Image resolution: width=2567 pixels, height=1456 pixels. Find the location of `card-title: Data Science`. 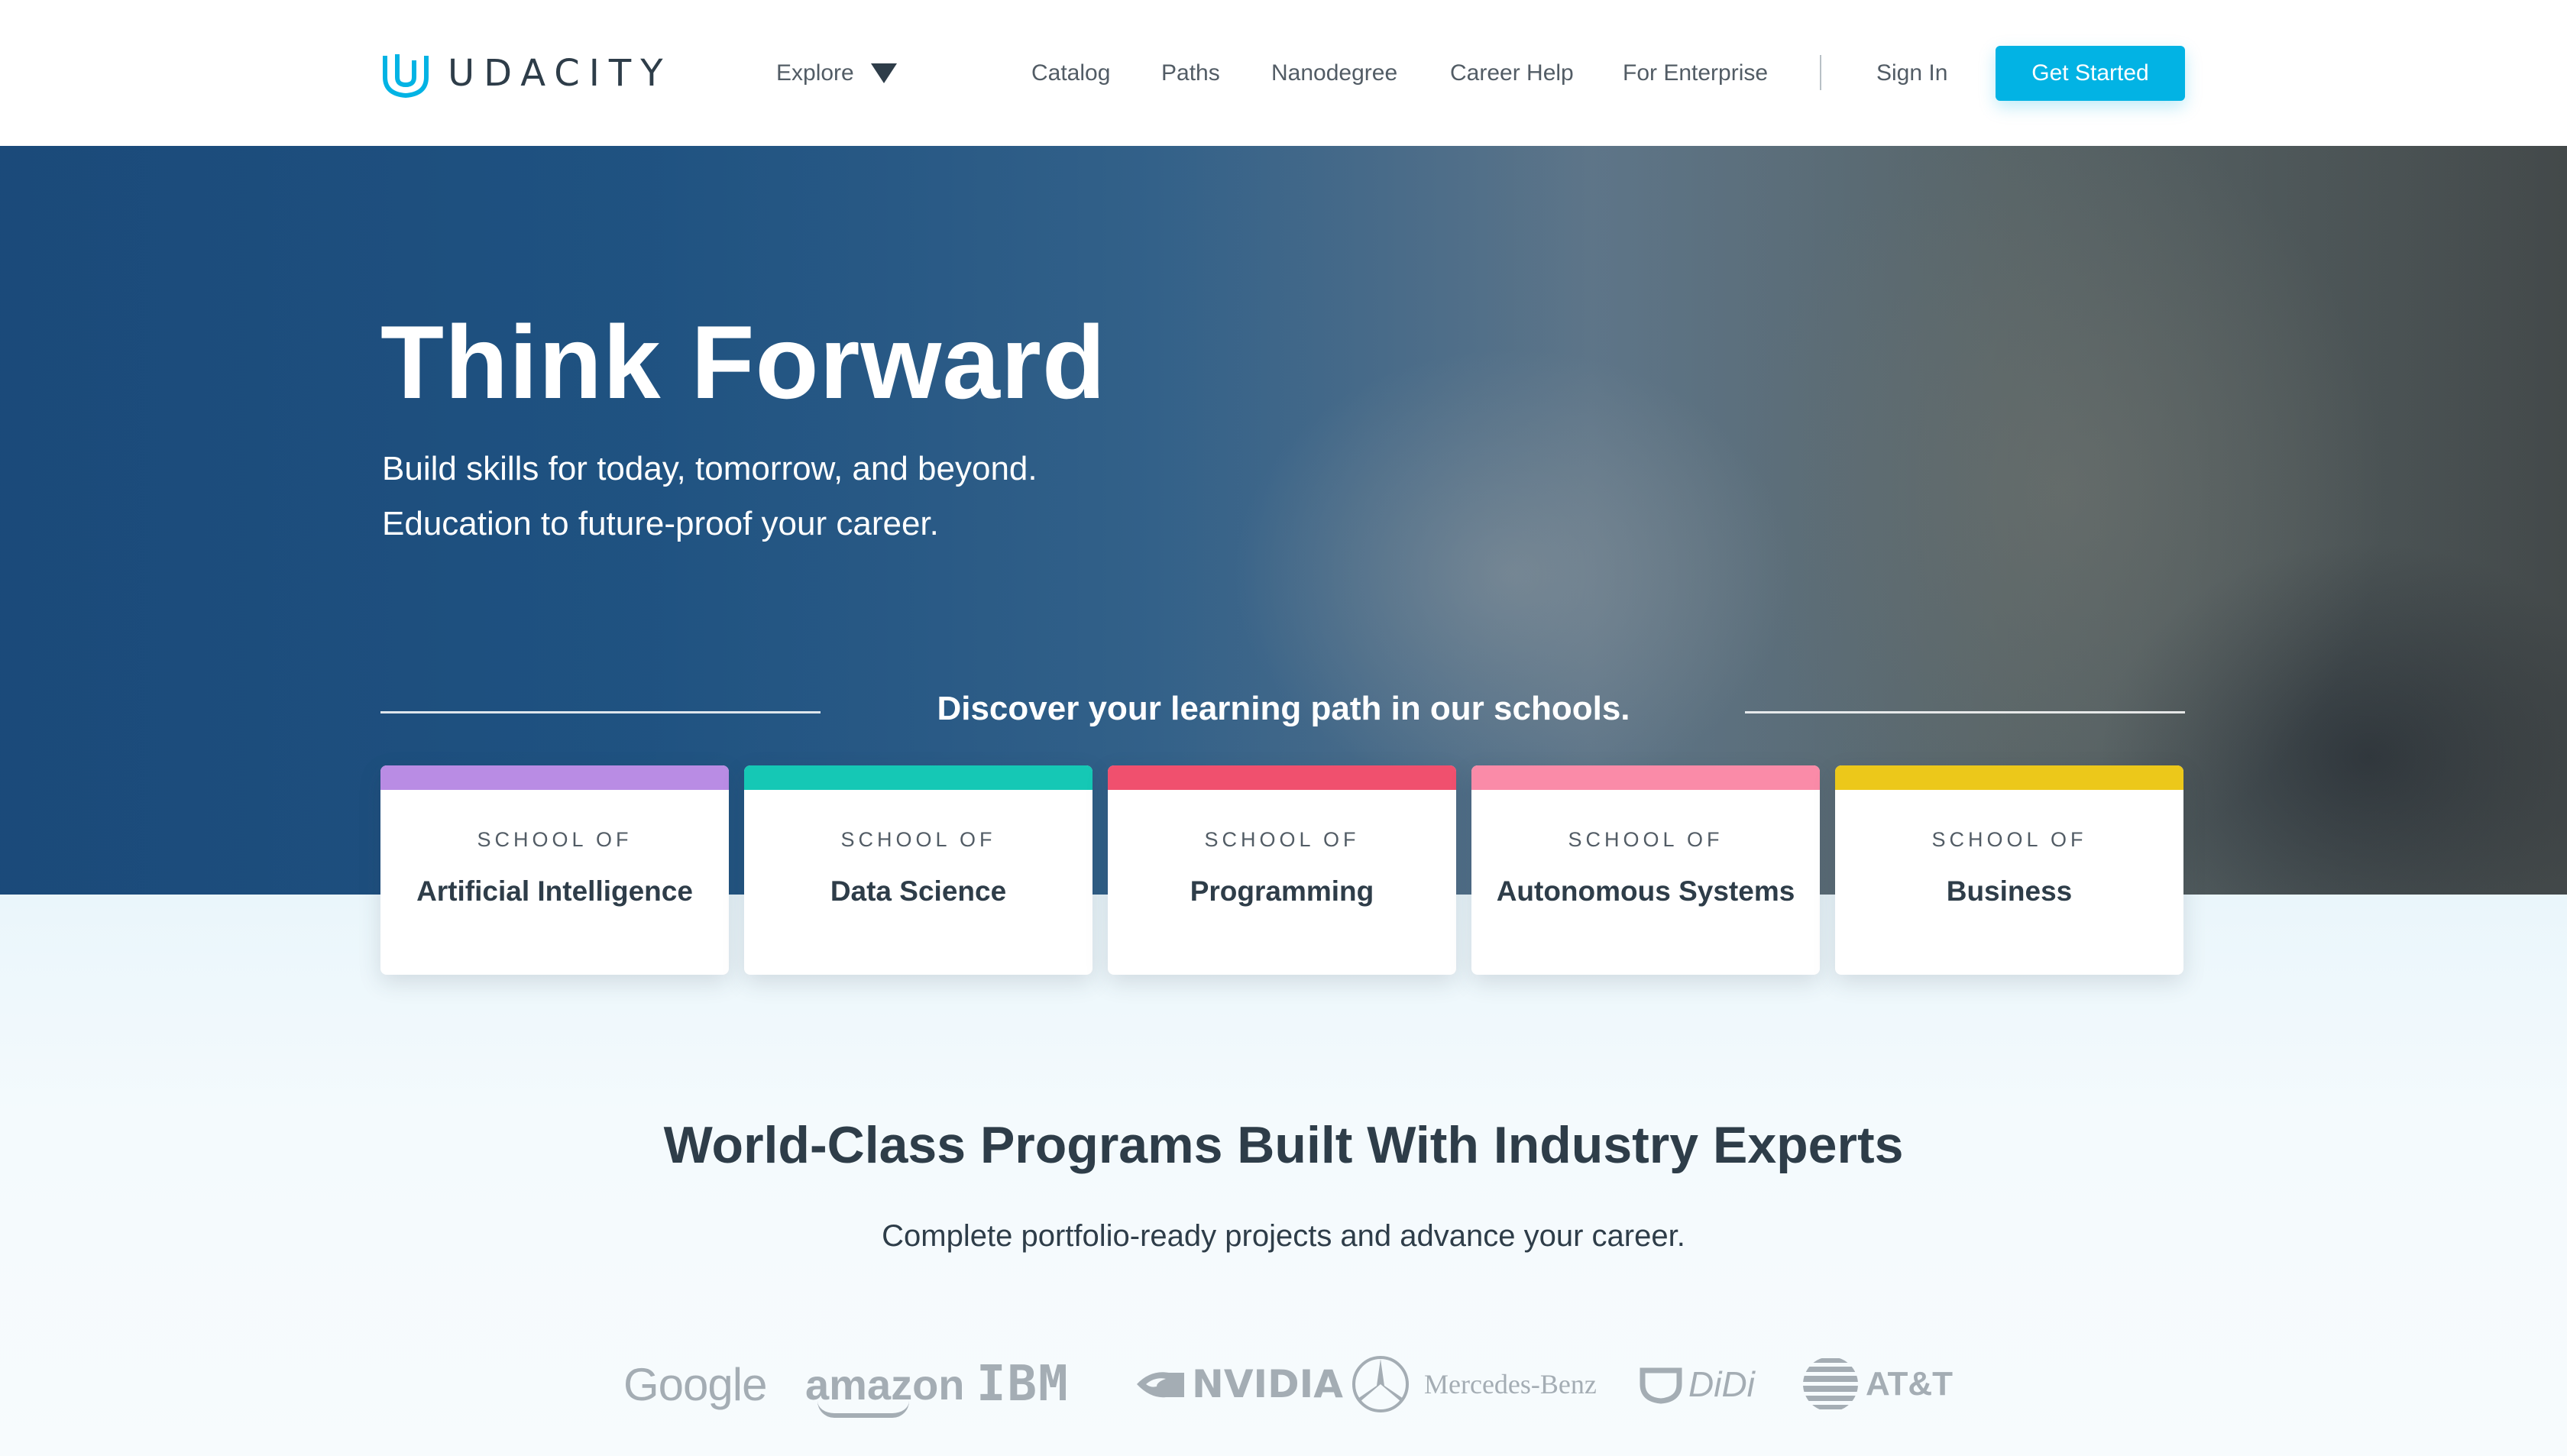

card-title: Data Science is located at coordinates (918, 891).